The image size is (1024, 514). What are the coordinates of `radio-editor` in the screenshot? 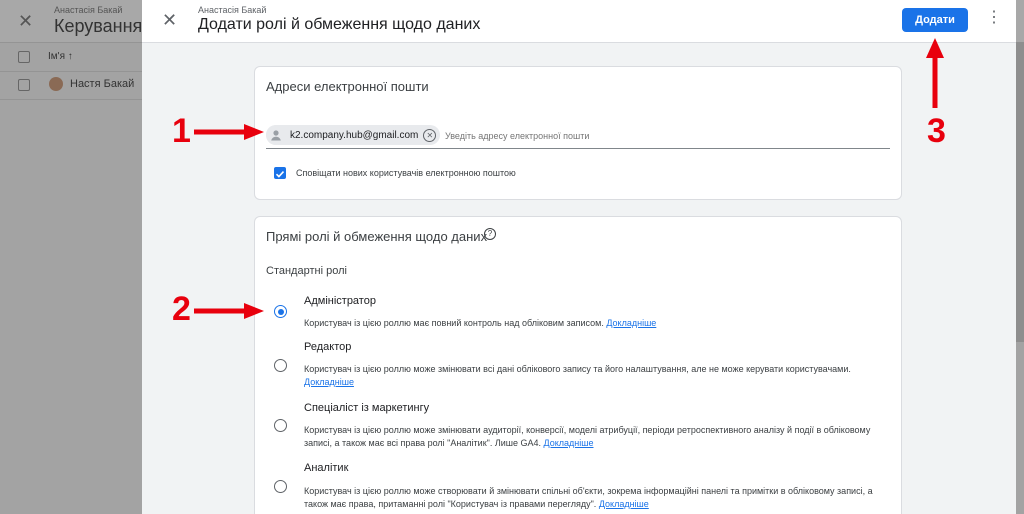 It's located at (280, 365).